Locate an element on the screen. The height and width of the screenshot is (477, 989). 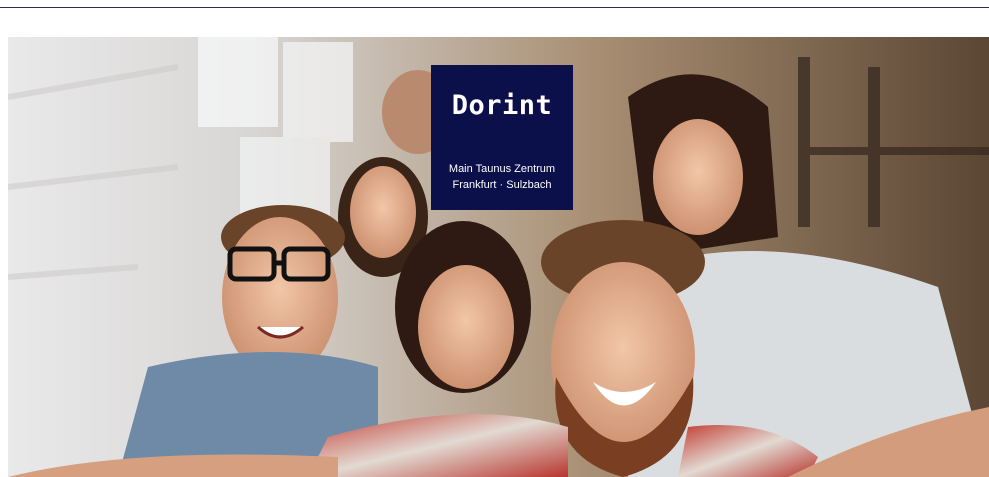
dorint-wordmark: Dorint is located at coordinates (502, 105).